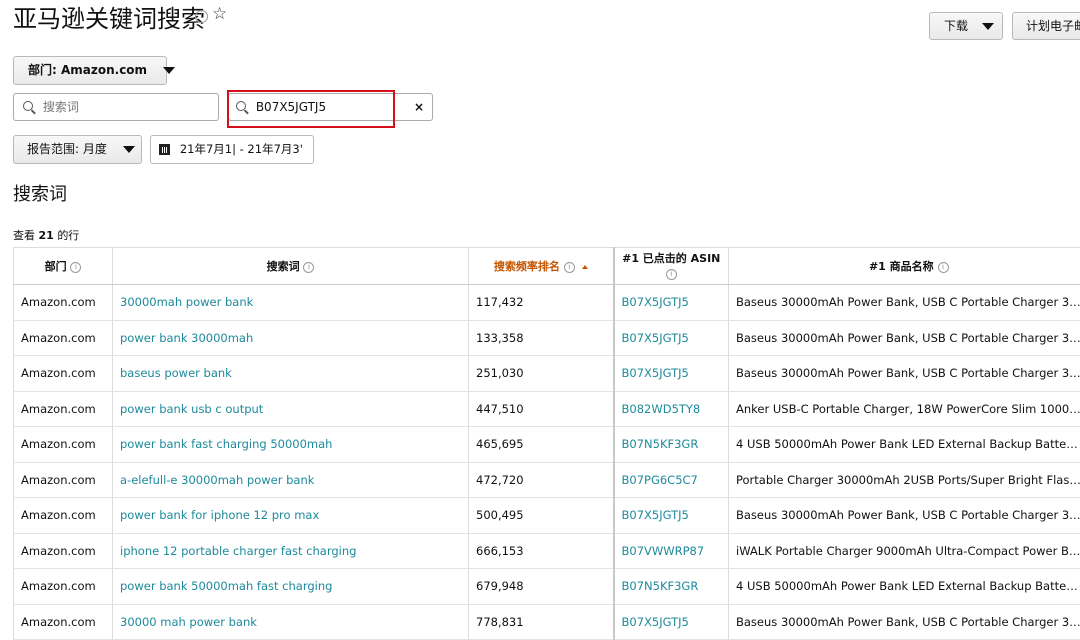 This screenshot has width=1080, height=640. What do you see at coordinates (541, 480) in the screenshot?
I see `cell-search-frequency-rank: 472,720` at bounding box center [541, 480].